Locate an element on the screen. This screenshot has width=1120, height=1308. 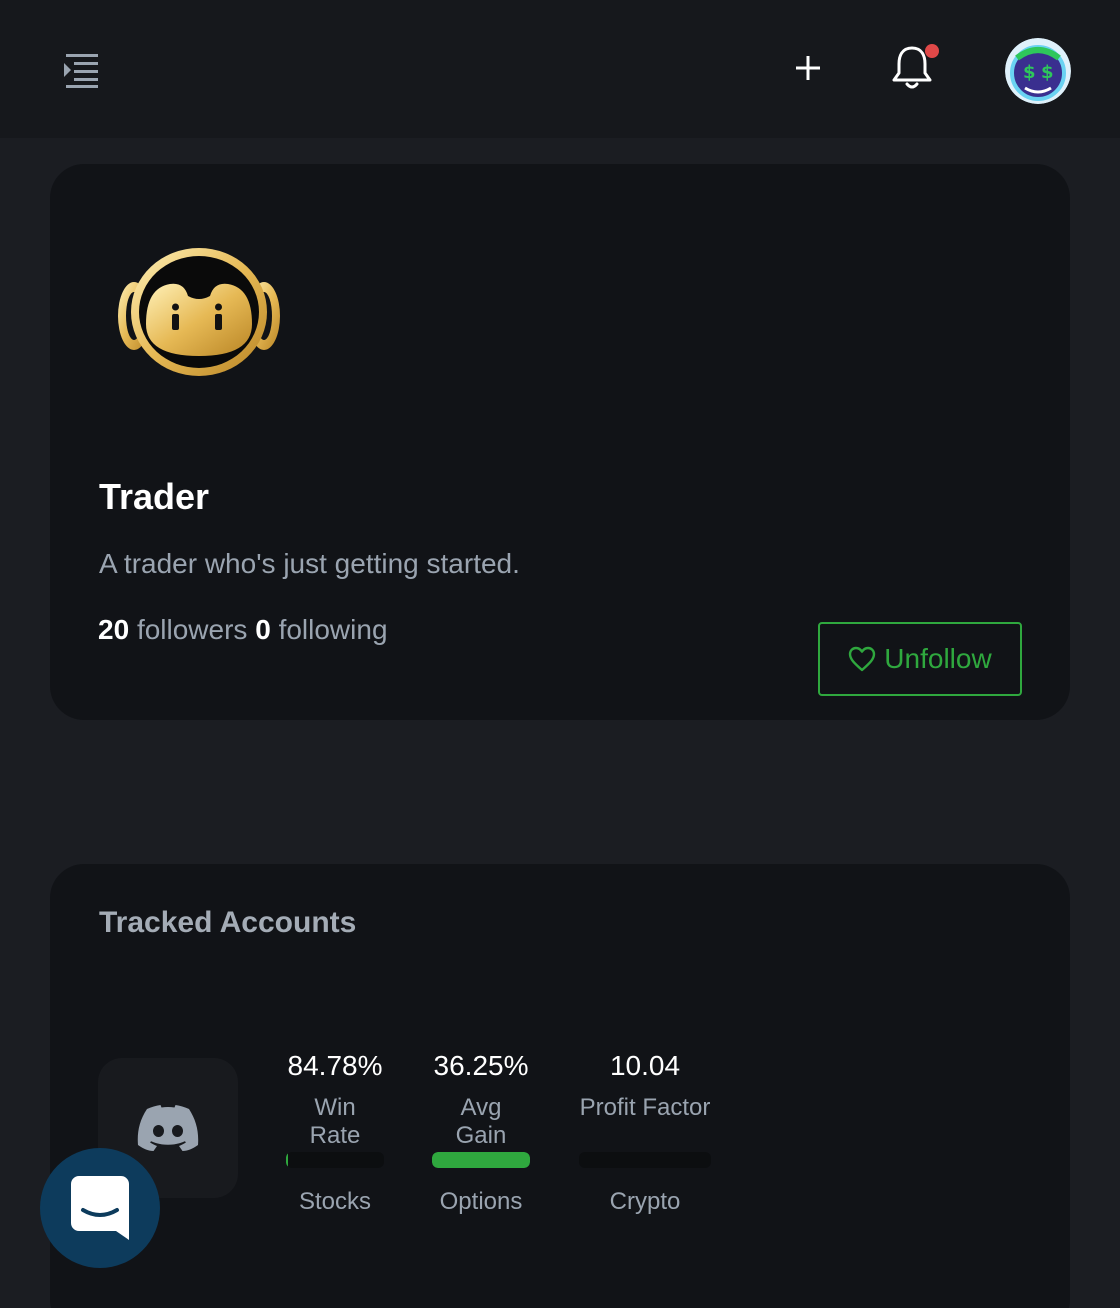
stat-category: Crypto is located at coordinates (645, 1201).